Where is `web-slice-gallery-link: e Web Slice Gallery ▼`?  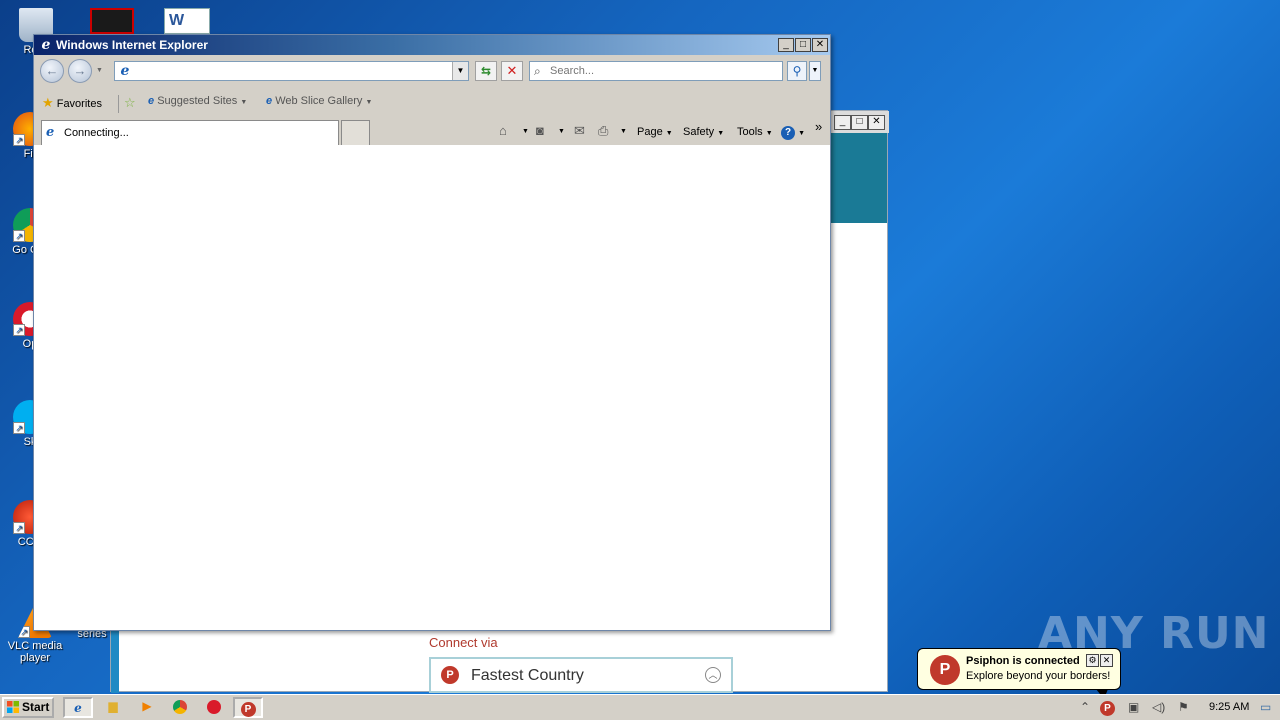 web-slice-gallery-link: e Web Slice Gallery ▼ is located at coordinates (319, 101).